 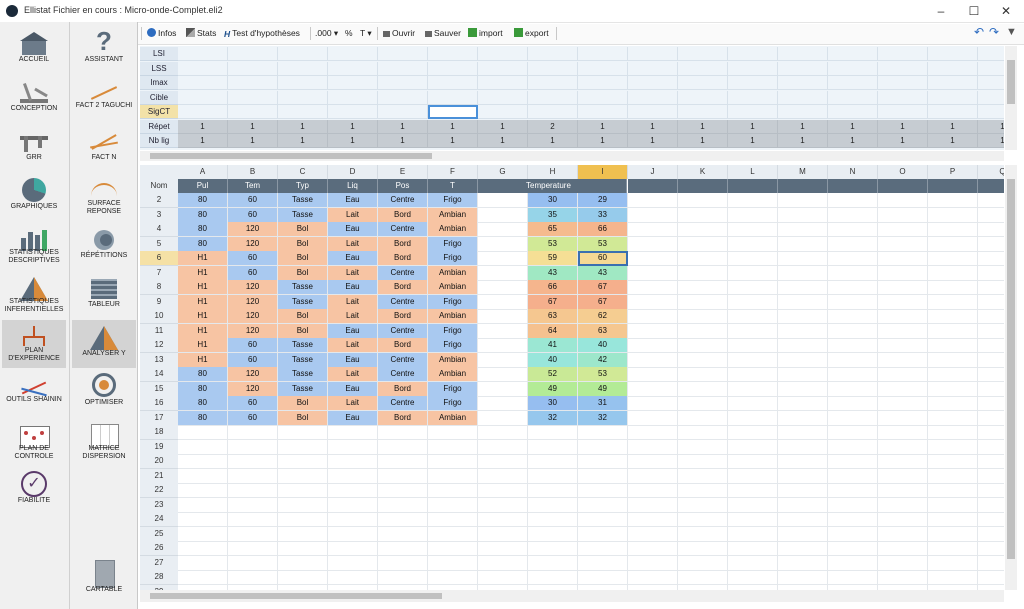 I want to click on row-number: 17, so click(x=159, y=418).